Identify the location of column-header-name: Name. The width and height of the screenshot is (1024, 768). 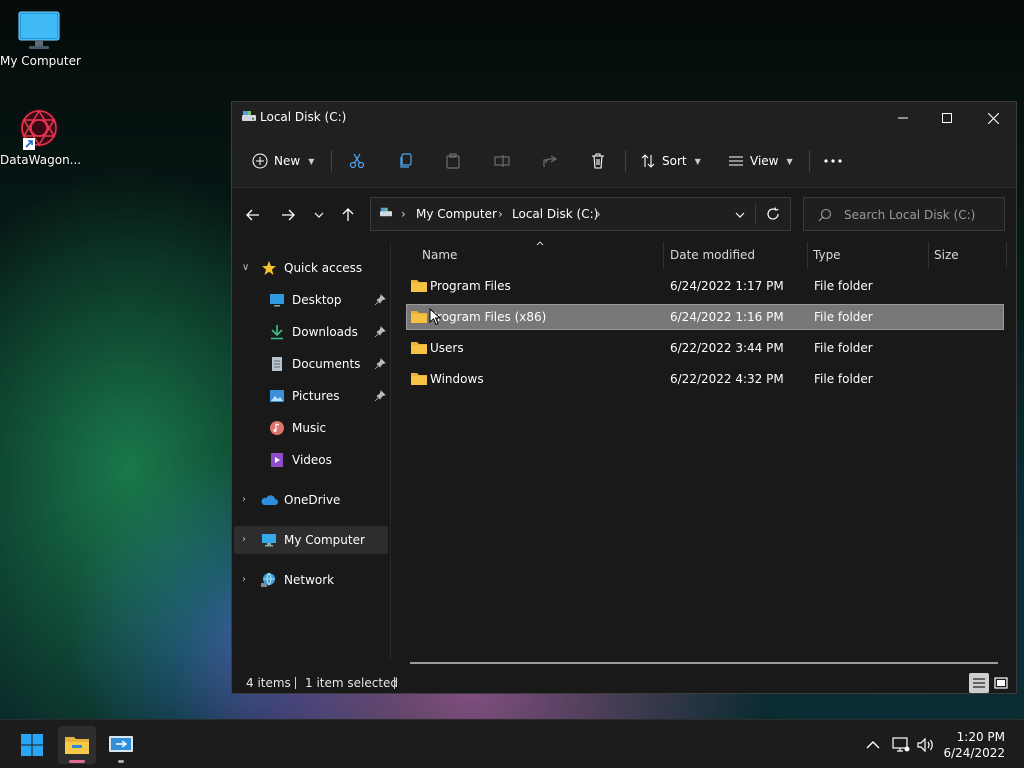
(439, 255).